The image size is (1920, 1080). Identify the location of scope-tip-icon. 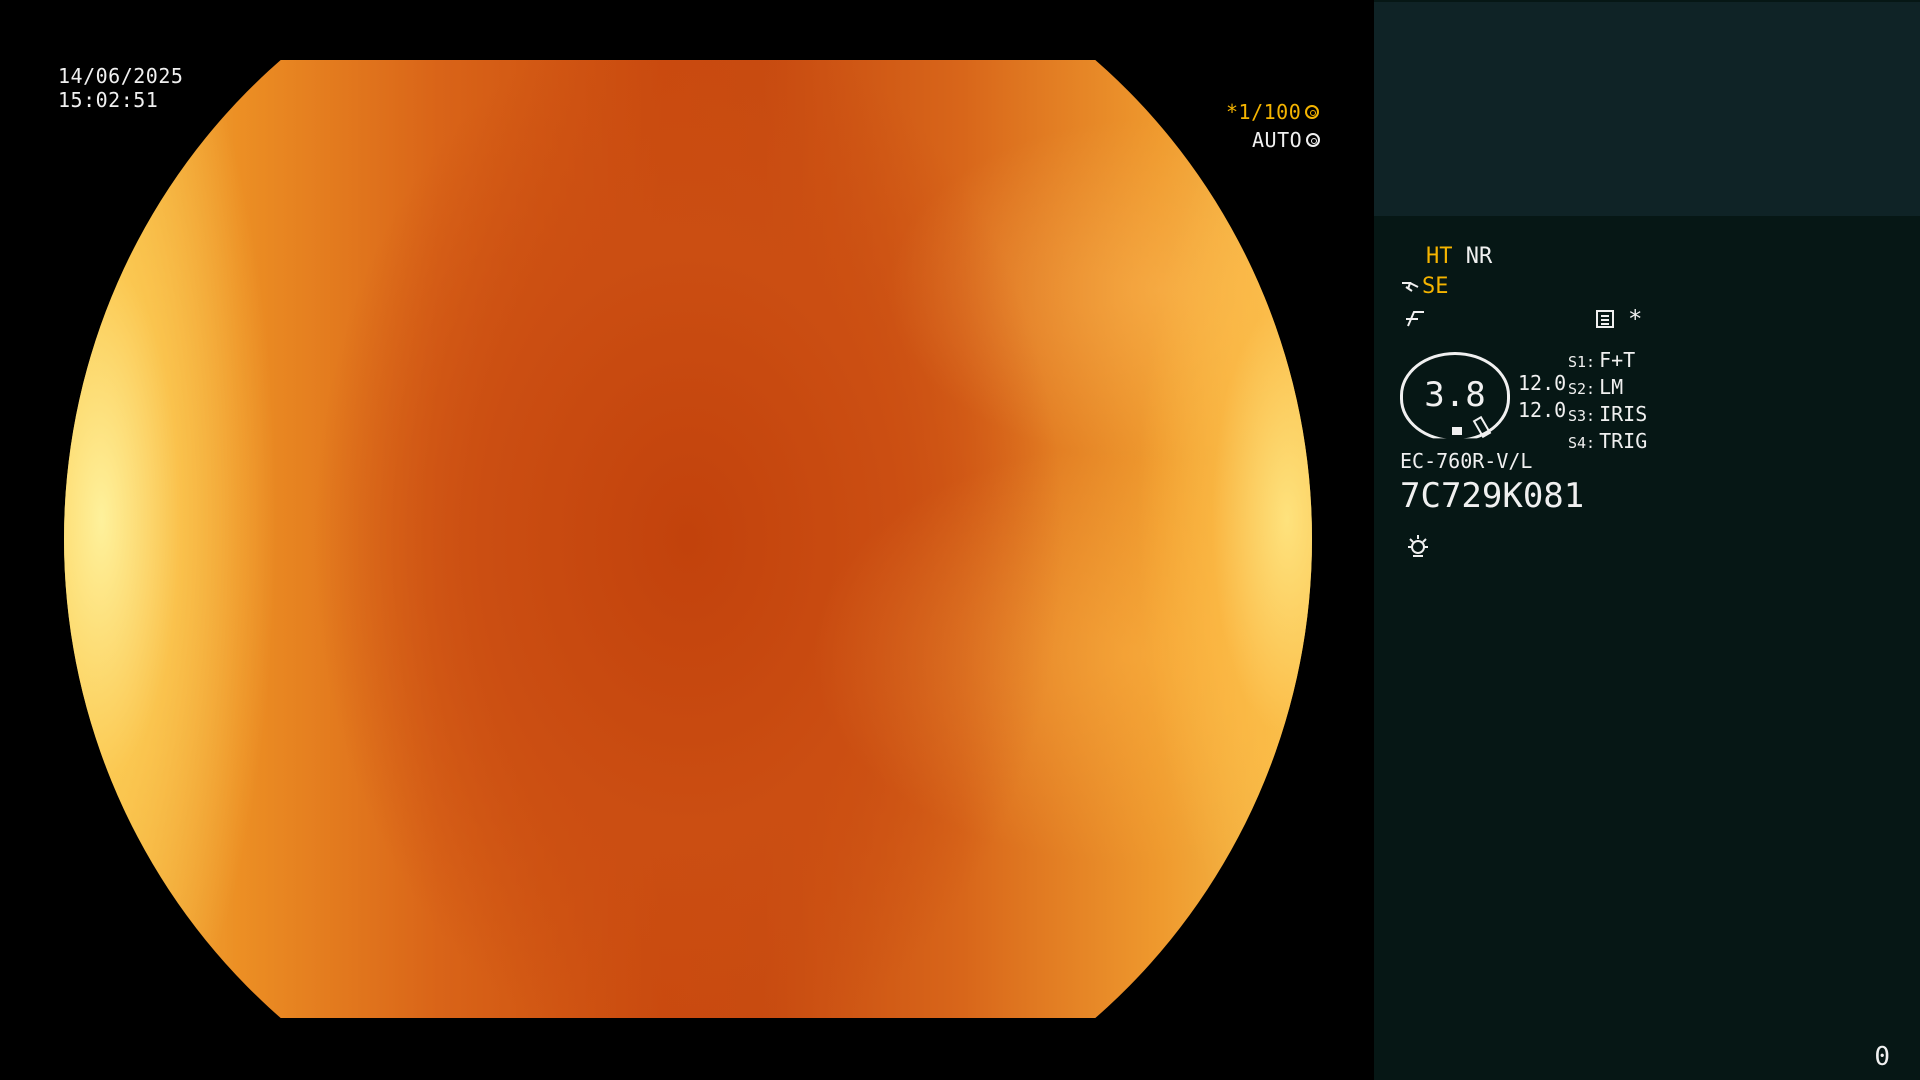
(1410, 287).